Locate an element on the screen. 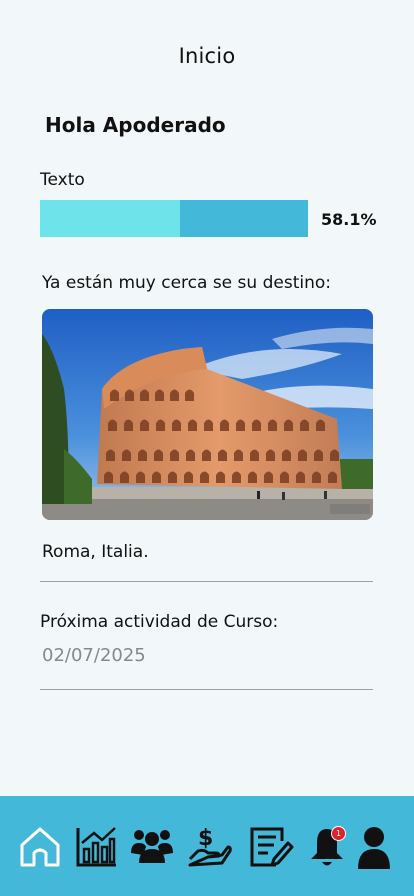 The image size is (414, 896). notification-badge: 1 is located at coordinates (338, 833).